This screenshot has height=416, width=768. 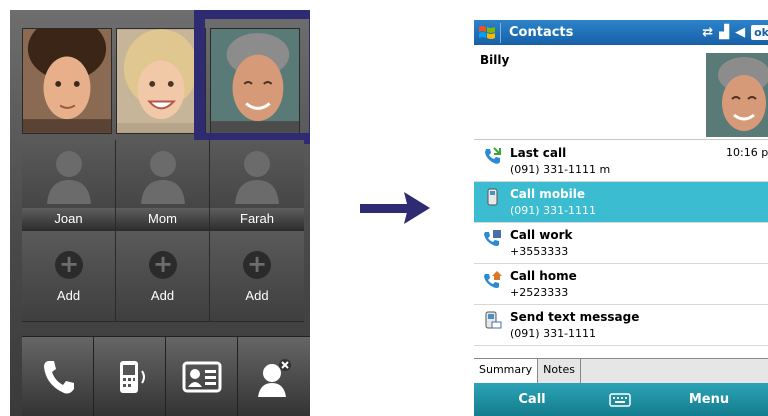 I want to click on contact-photo, so click(x=737, y=95).